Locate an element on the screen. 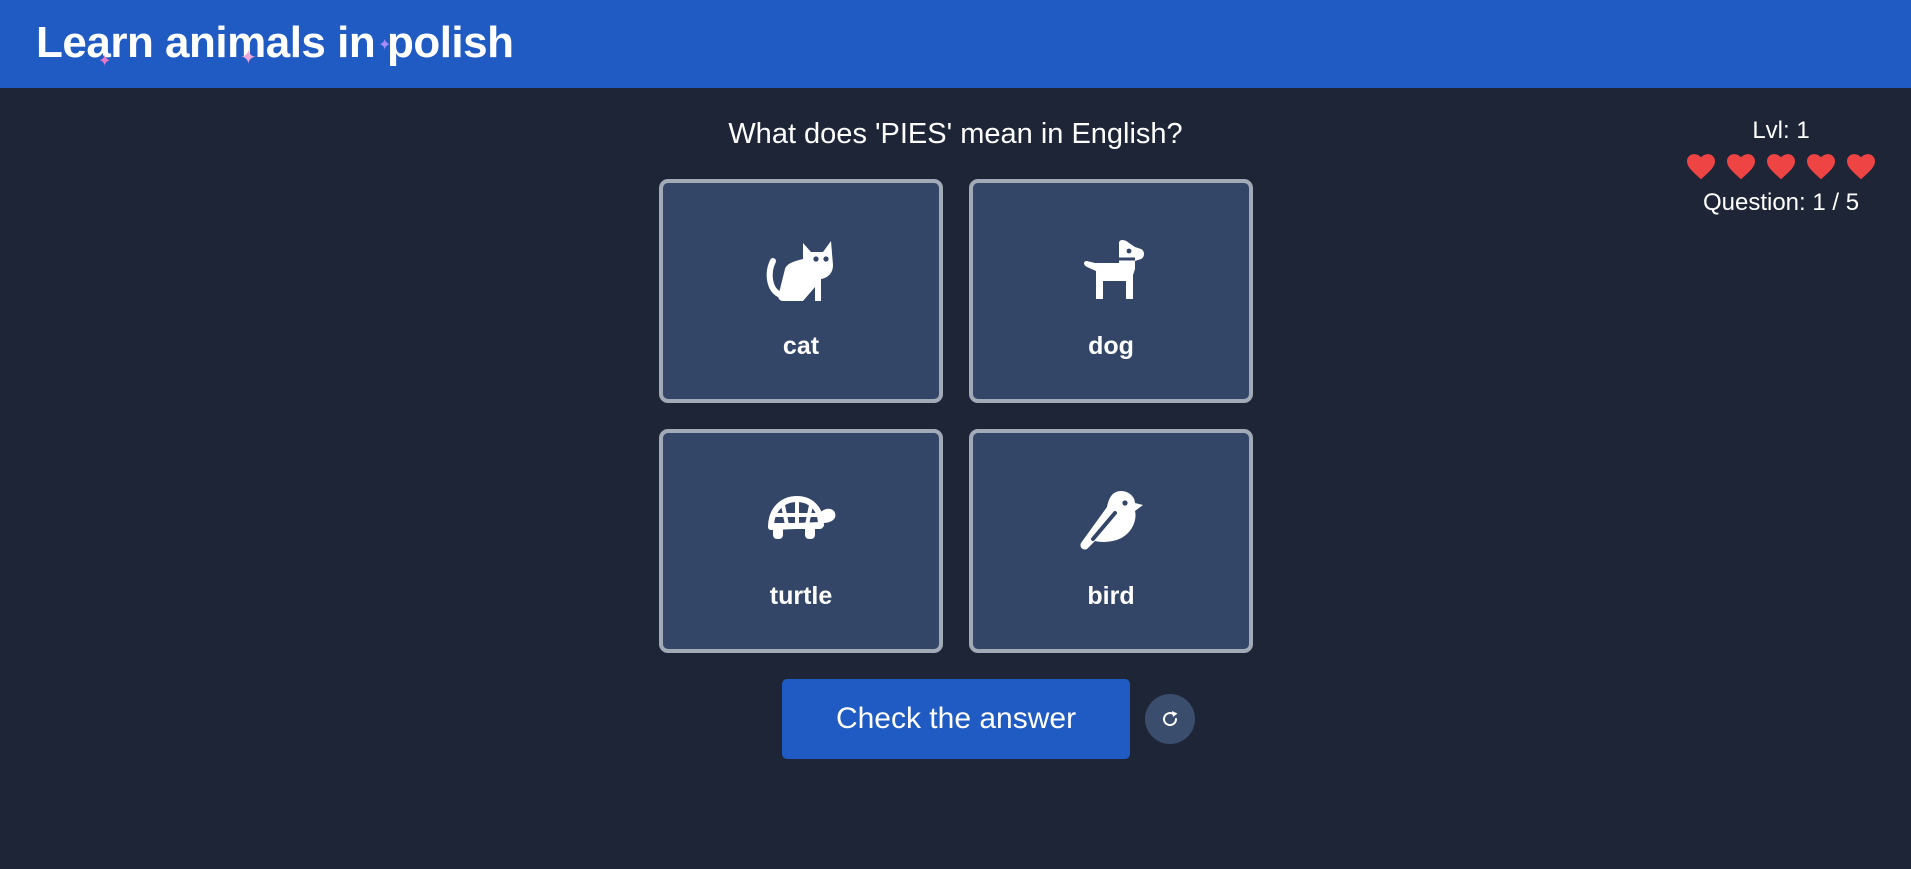 This screenshot has height=869, width=1911. option-card-bird: bird is located at coordinates (1111, 541).